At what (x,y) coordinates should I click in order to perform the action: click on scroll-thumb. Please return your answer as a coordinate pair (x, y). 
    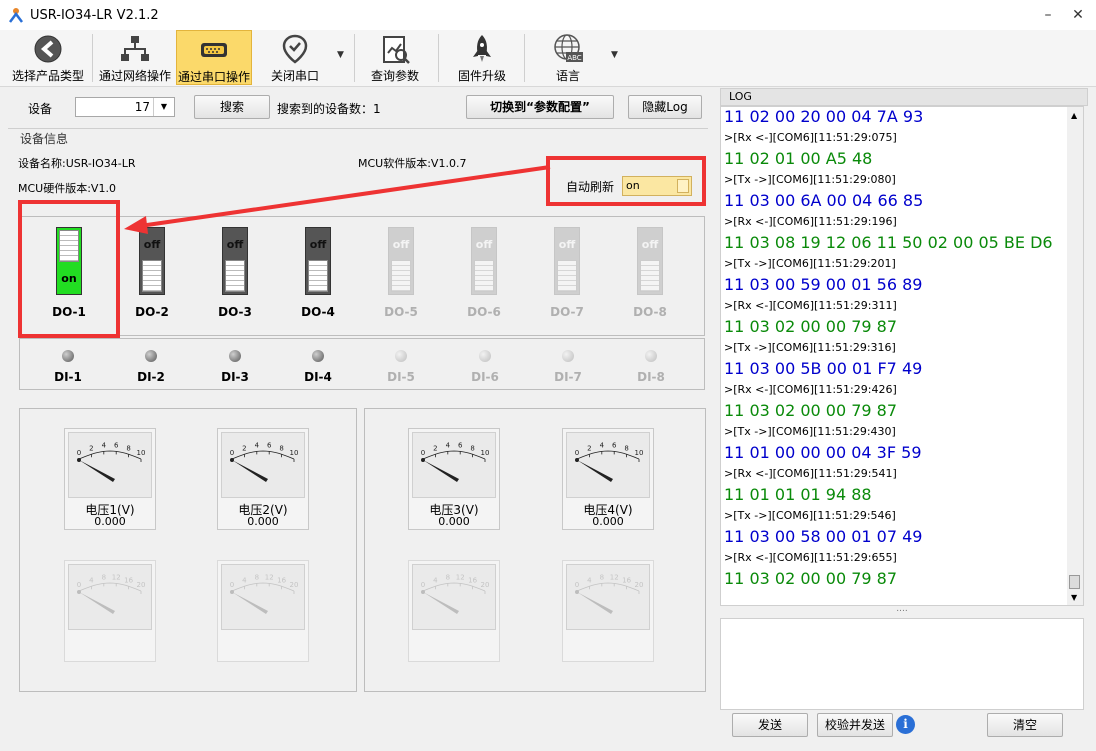
    Looking at the image, I should click on (1074, 582).